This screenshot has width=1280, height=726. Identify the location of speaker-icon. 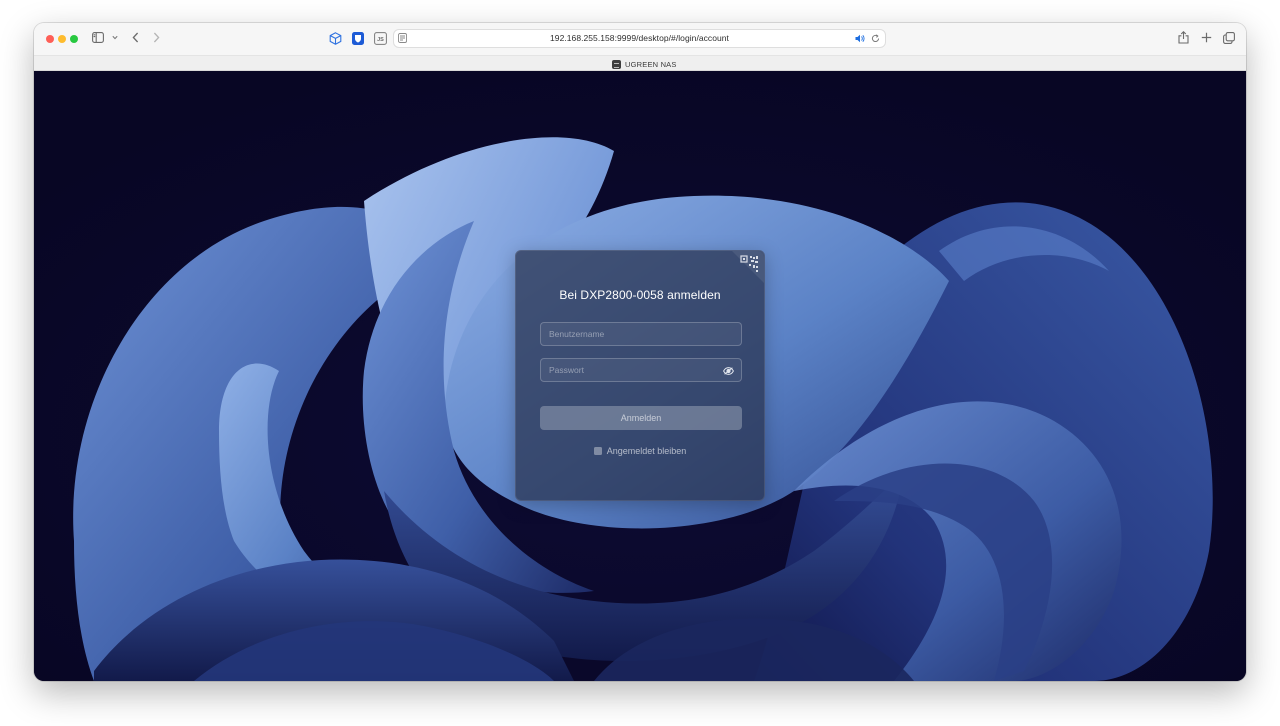
(860, 38).